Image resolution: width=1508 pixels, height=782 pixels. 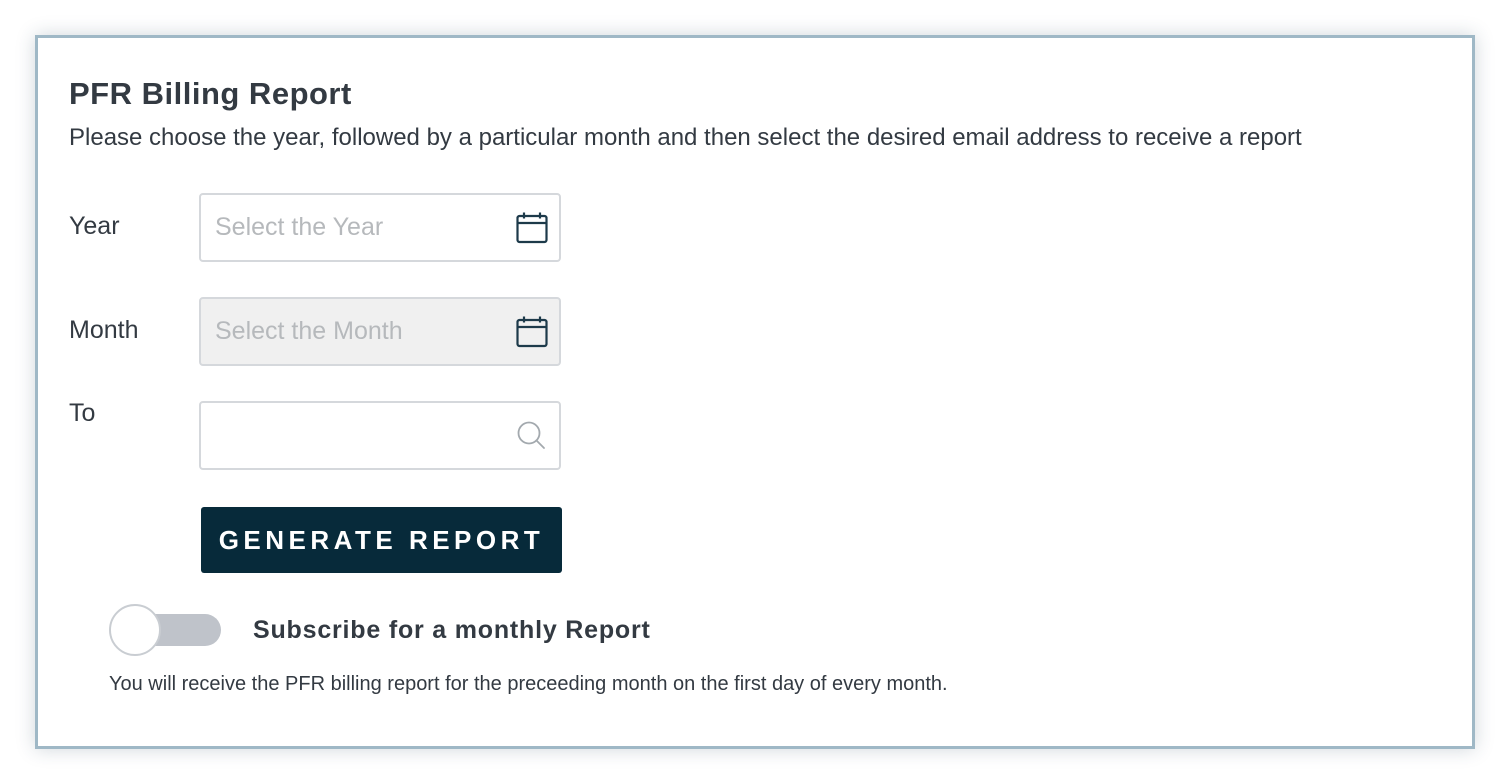 I want to click on year-label: Year, so click(x=94, y=226).